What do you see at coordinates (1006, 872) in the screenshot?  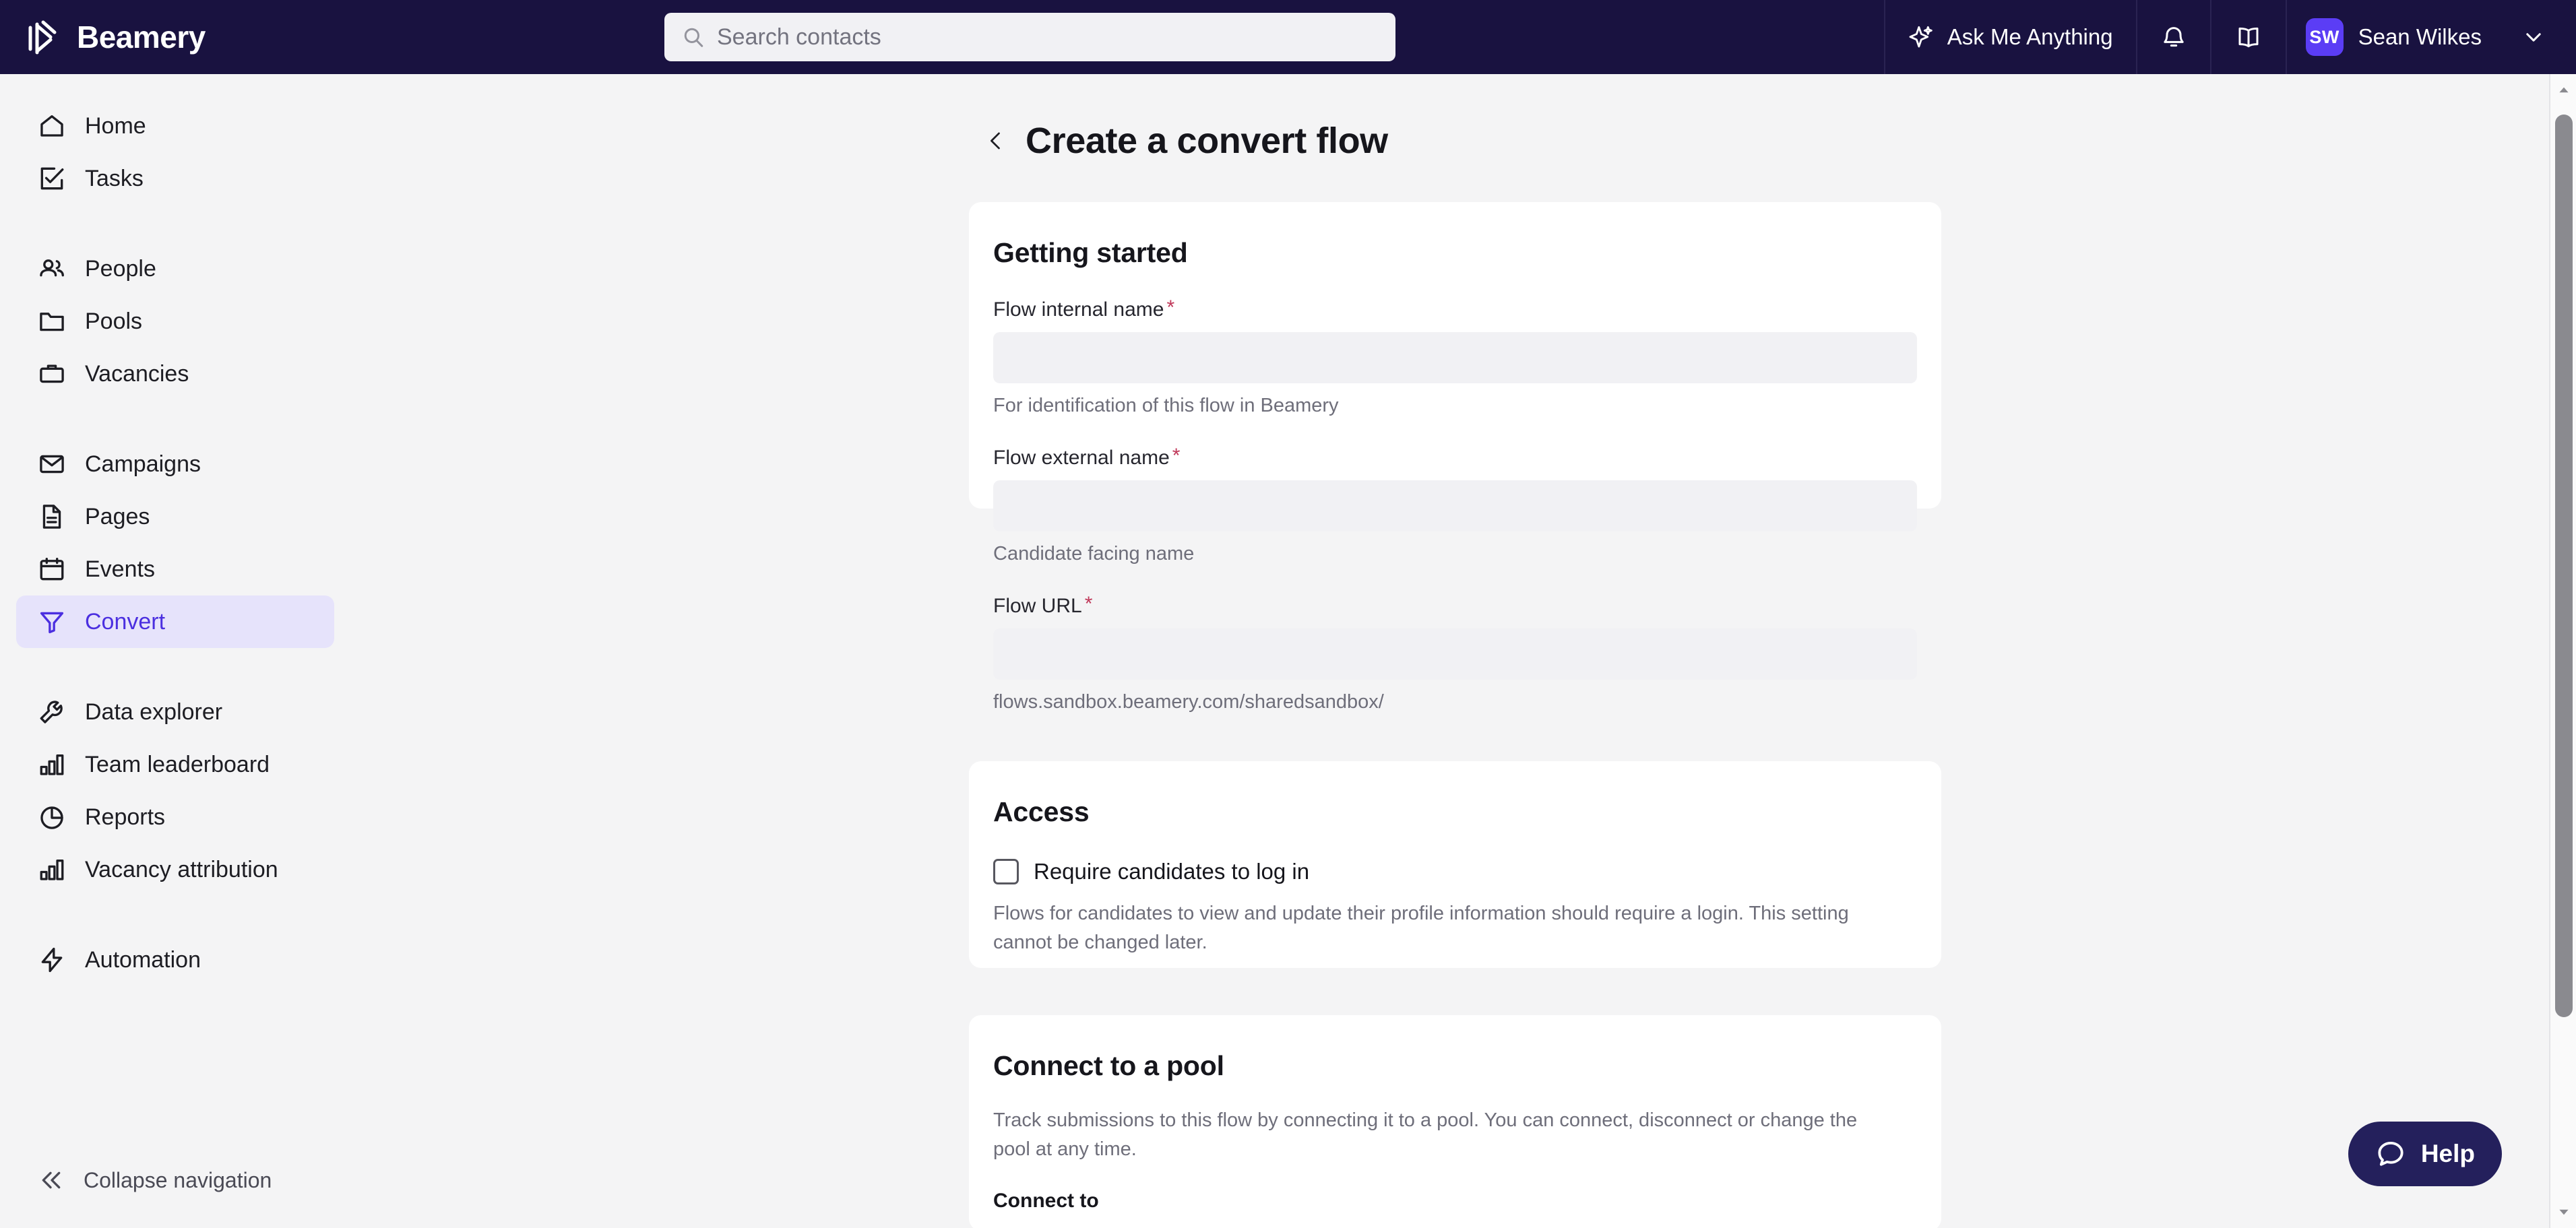 I see `require-login-checkbox` at bounding box center [1006, 872].